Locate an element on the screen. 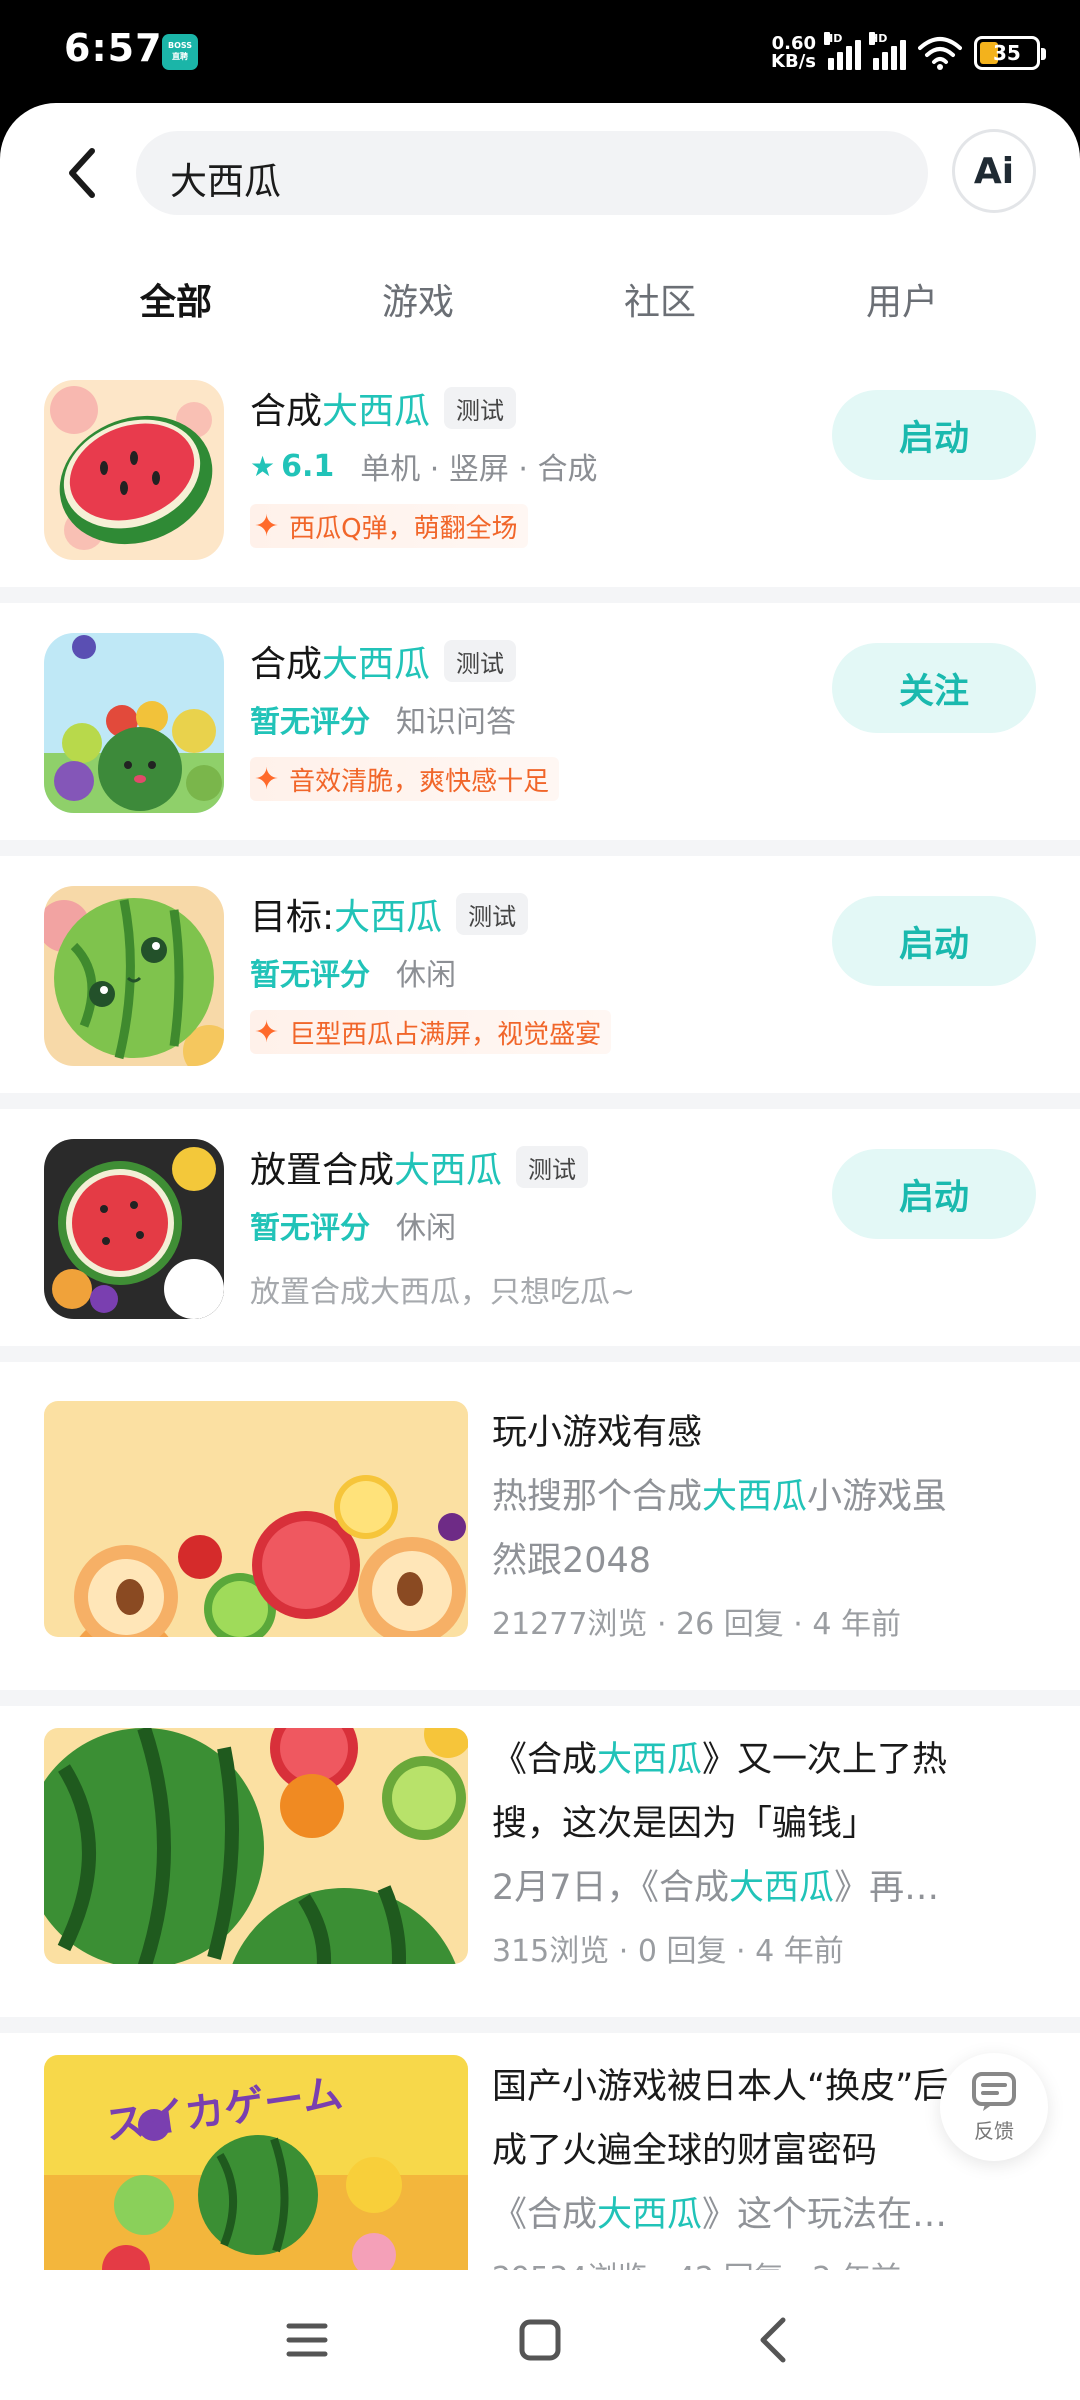  home-square-icon is located at coordinates (540, 2340).